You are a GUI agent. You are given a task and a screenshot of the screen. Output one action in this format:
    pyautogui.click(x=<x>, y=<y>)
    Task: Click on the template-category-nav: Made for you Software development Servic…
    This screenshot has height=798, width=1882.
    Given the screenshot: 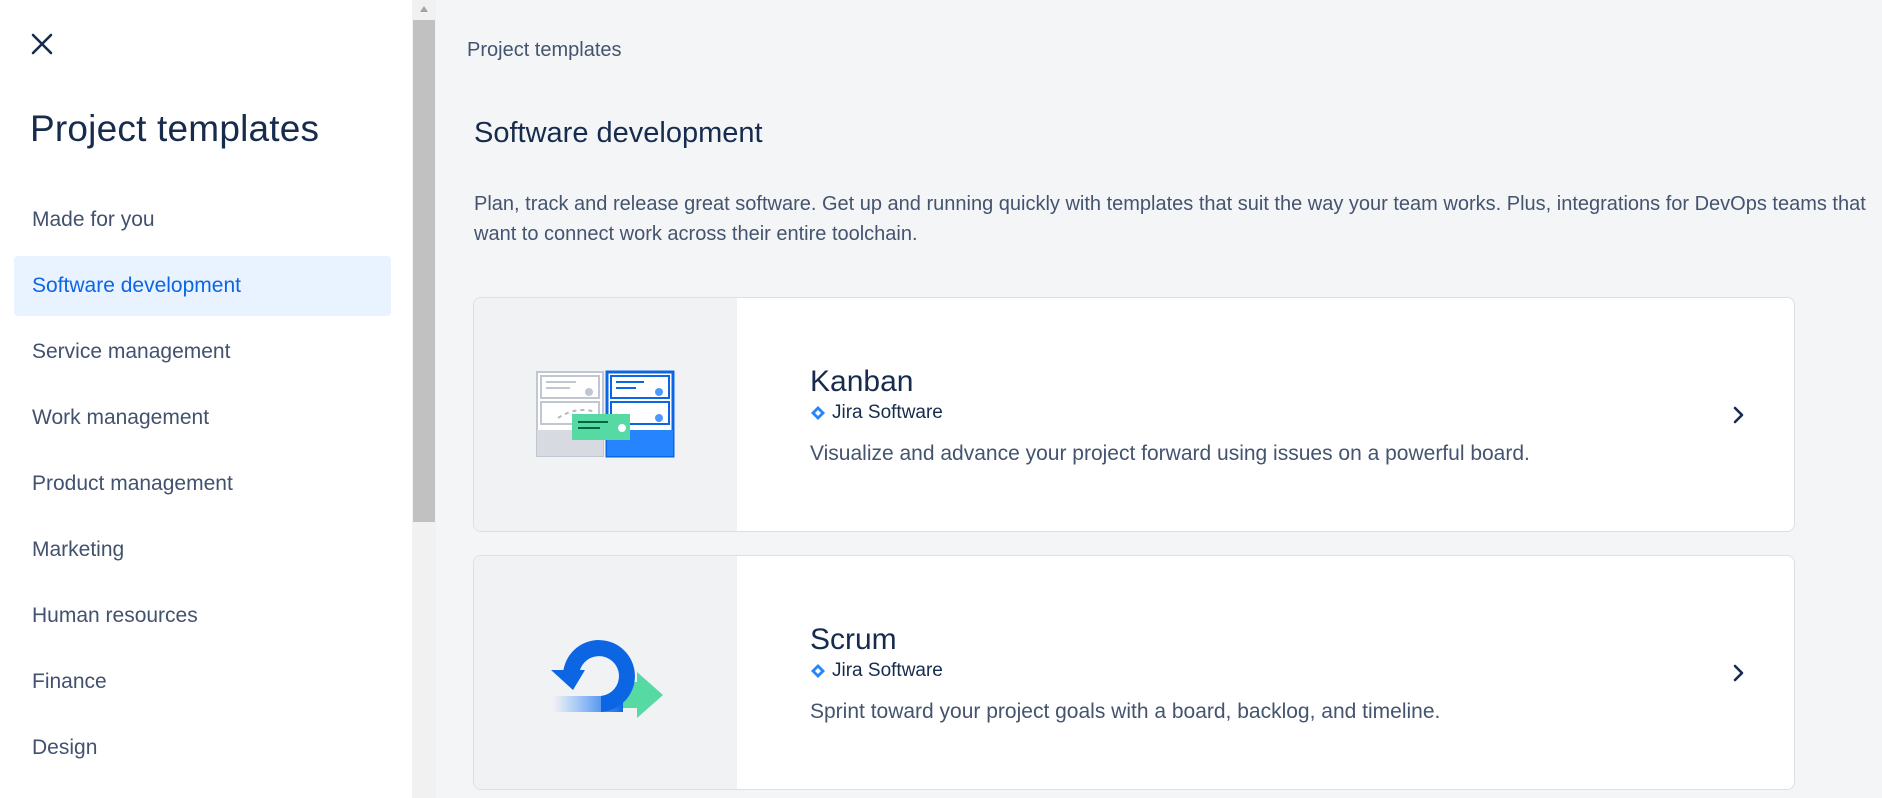 What is the action you would take?
    pyautogui.click(x=202, y=487)
    